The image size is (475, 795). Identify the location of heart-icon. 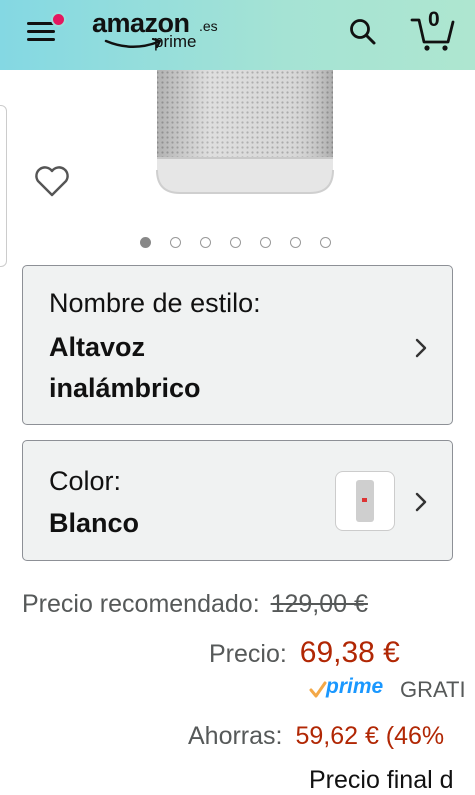
(52, 181).